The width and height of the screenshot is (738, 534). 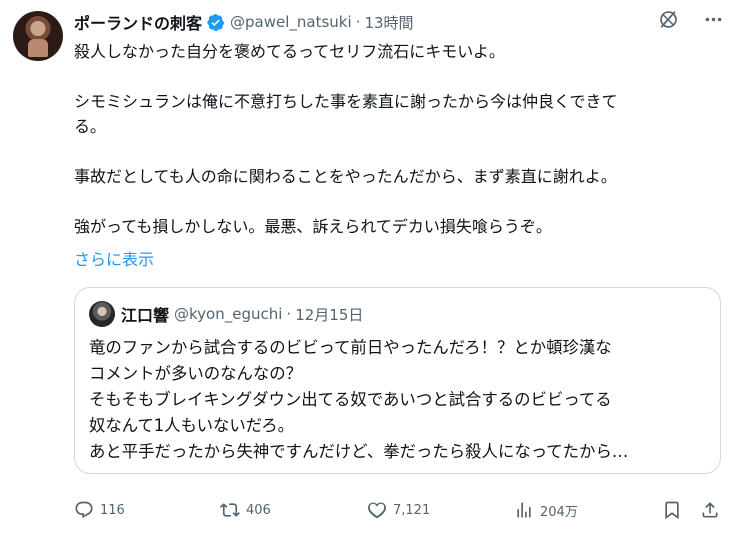 I want to click on like-button: 7,121, so click(x=398, y=510).